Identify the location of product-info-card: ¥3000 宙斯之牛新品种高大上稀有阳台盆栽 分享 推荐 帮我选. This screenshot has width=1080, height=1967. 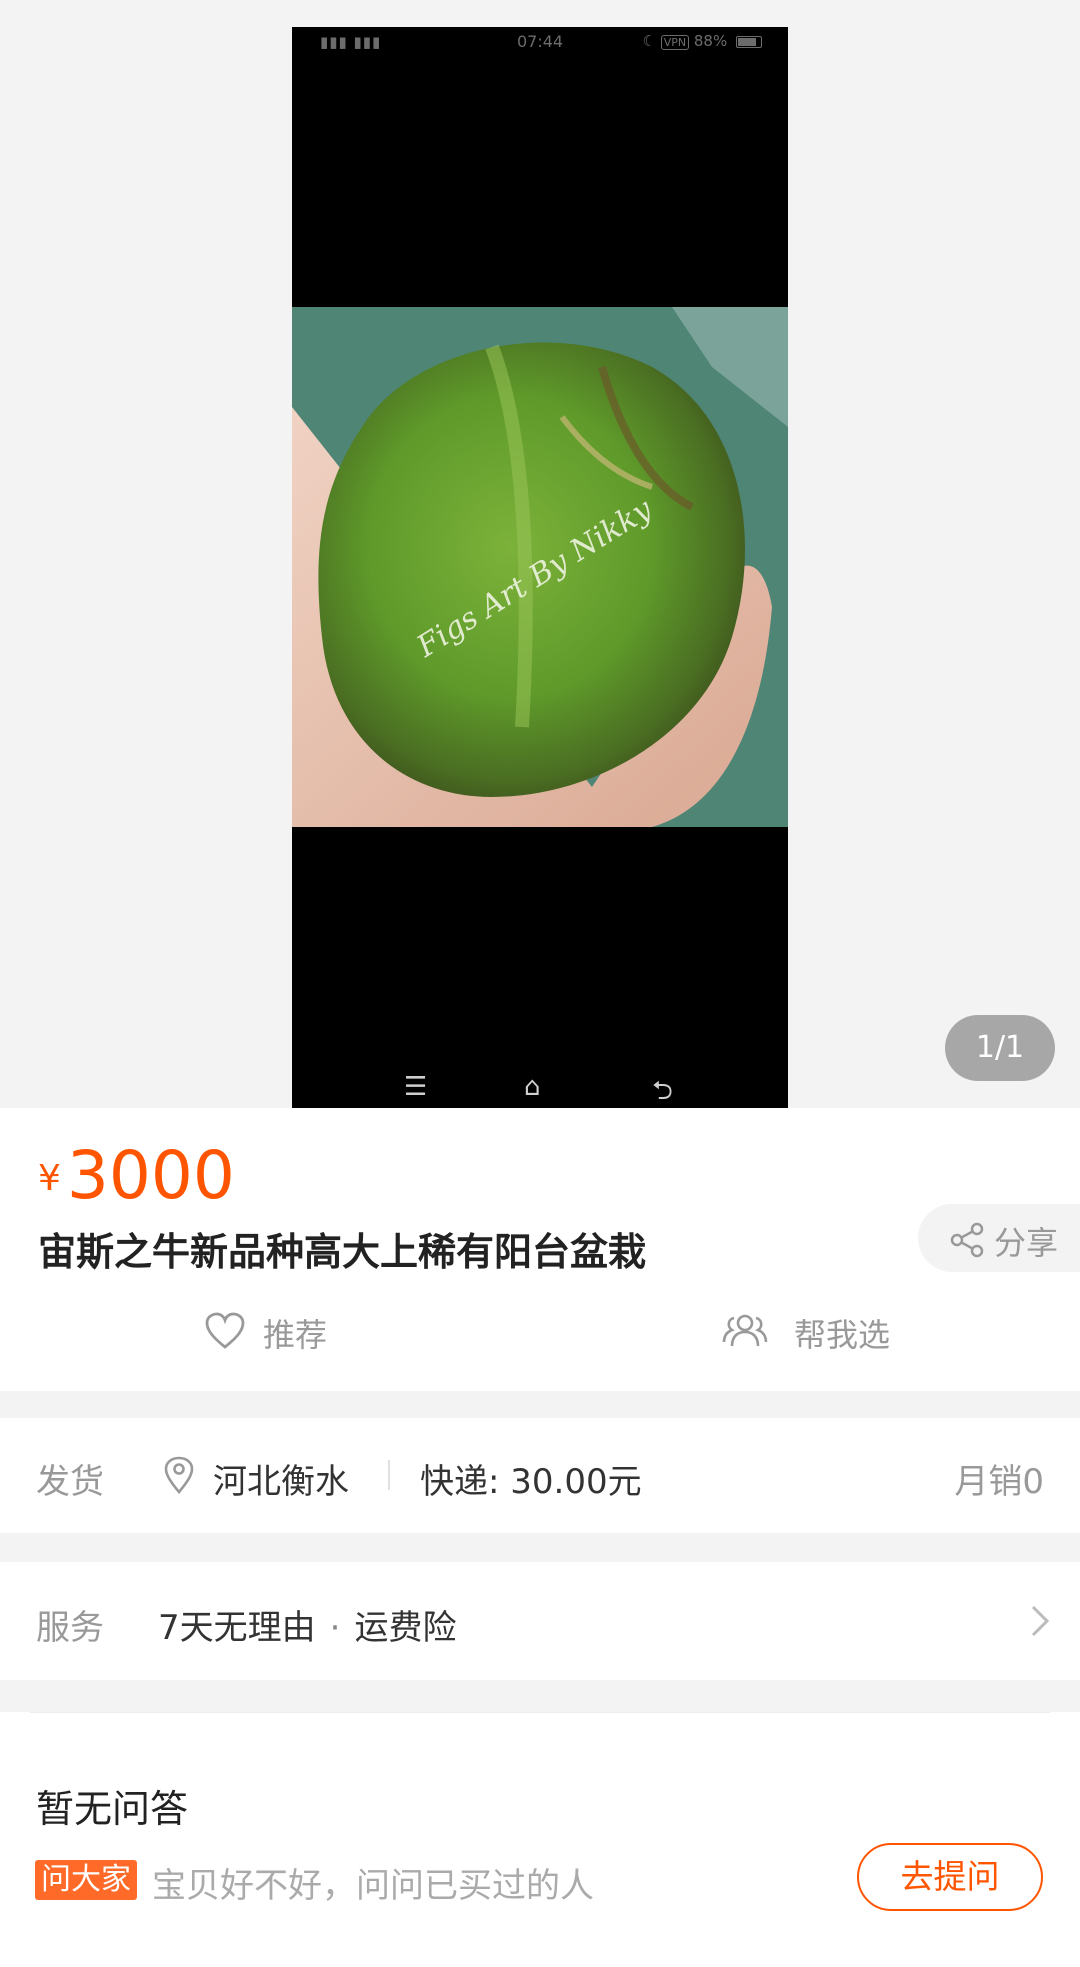
(540, 1249).